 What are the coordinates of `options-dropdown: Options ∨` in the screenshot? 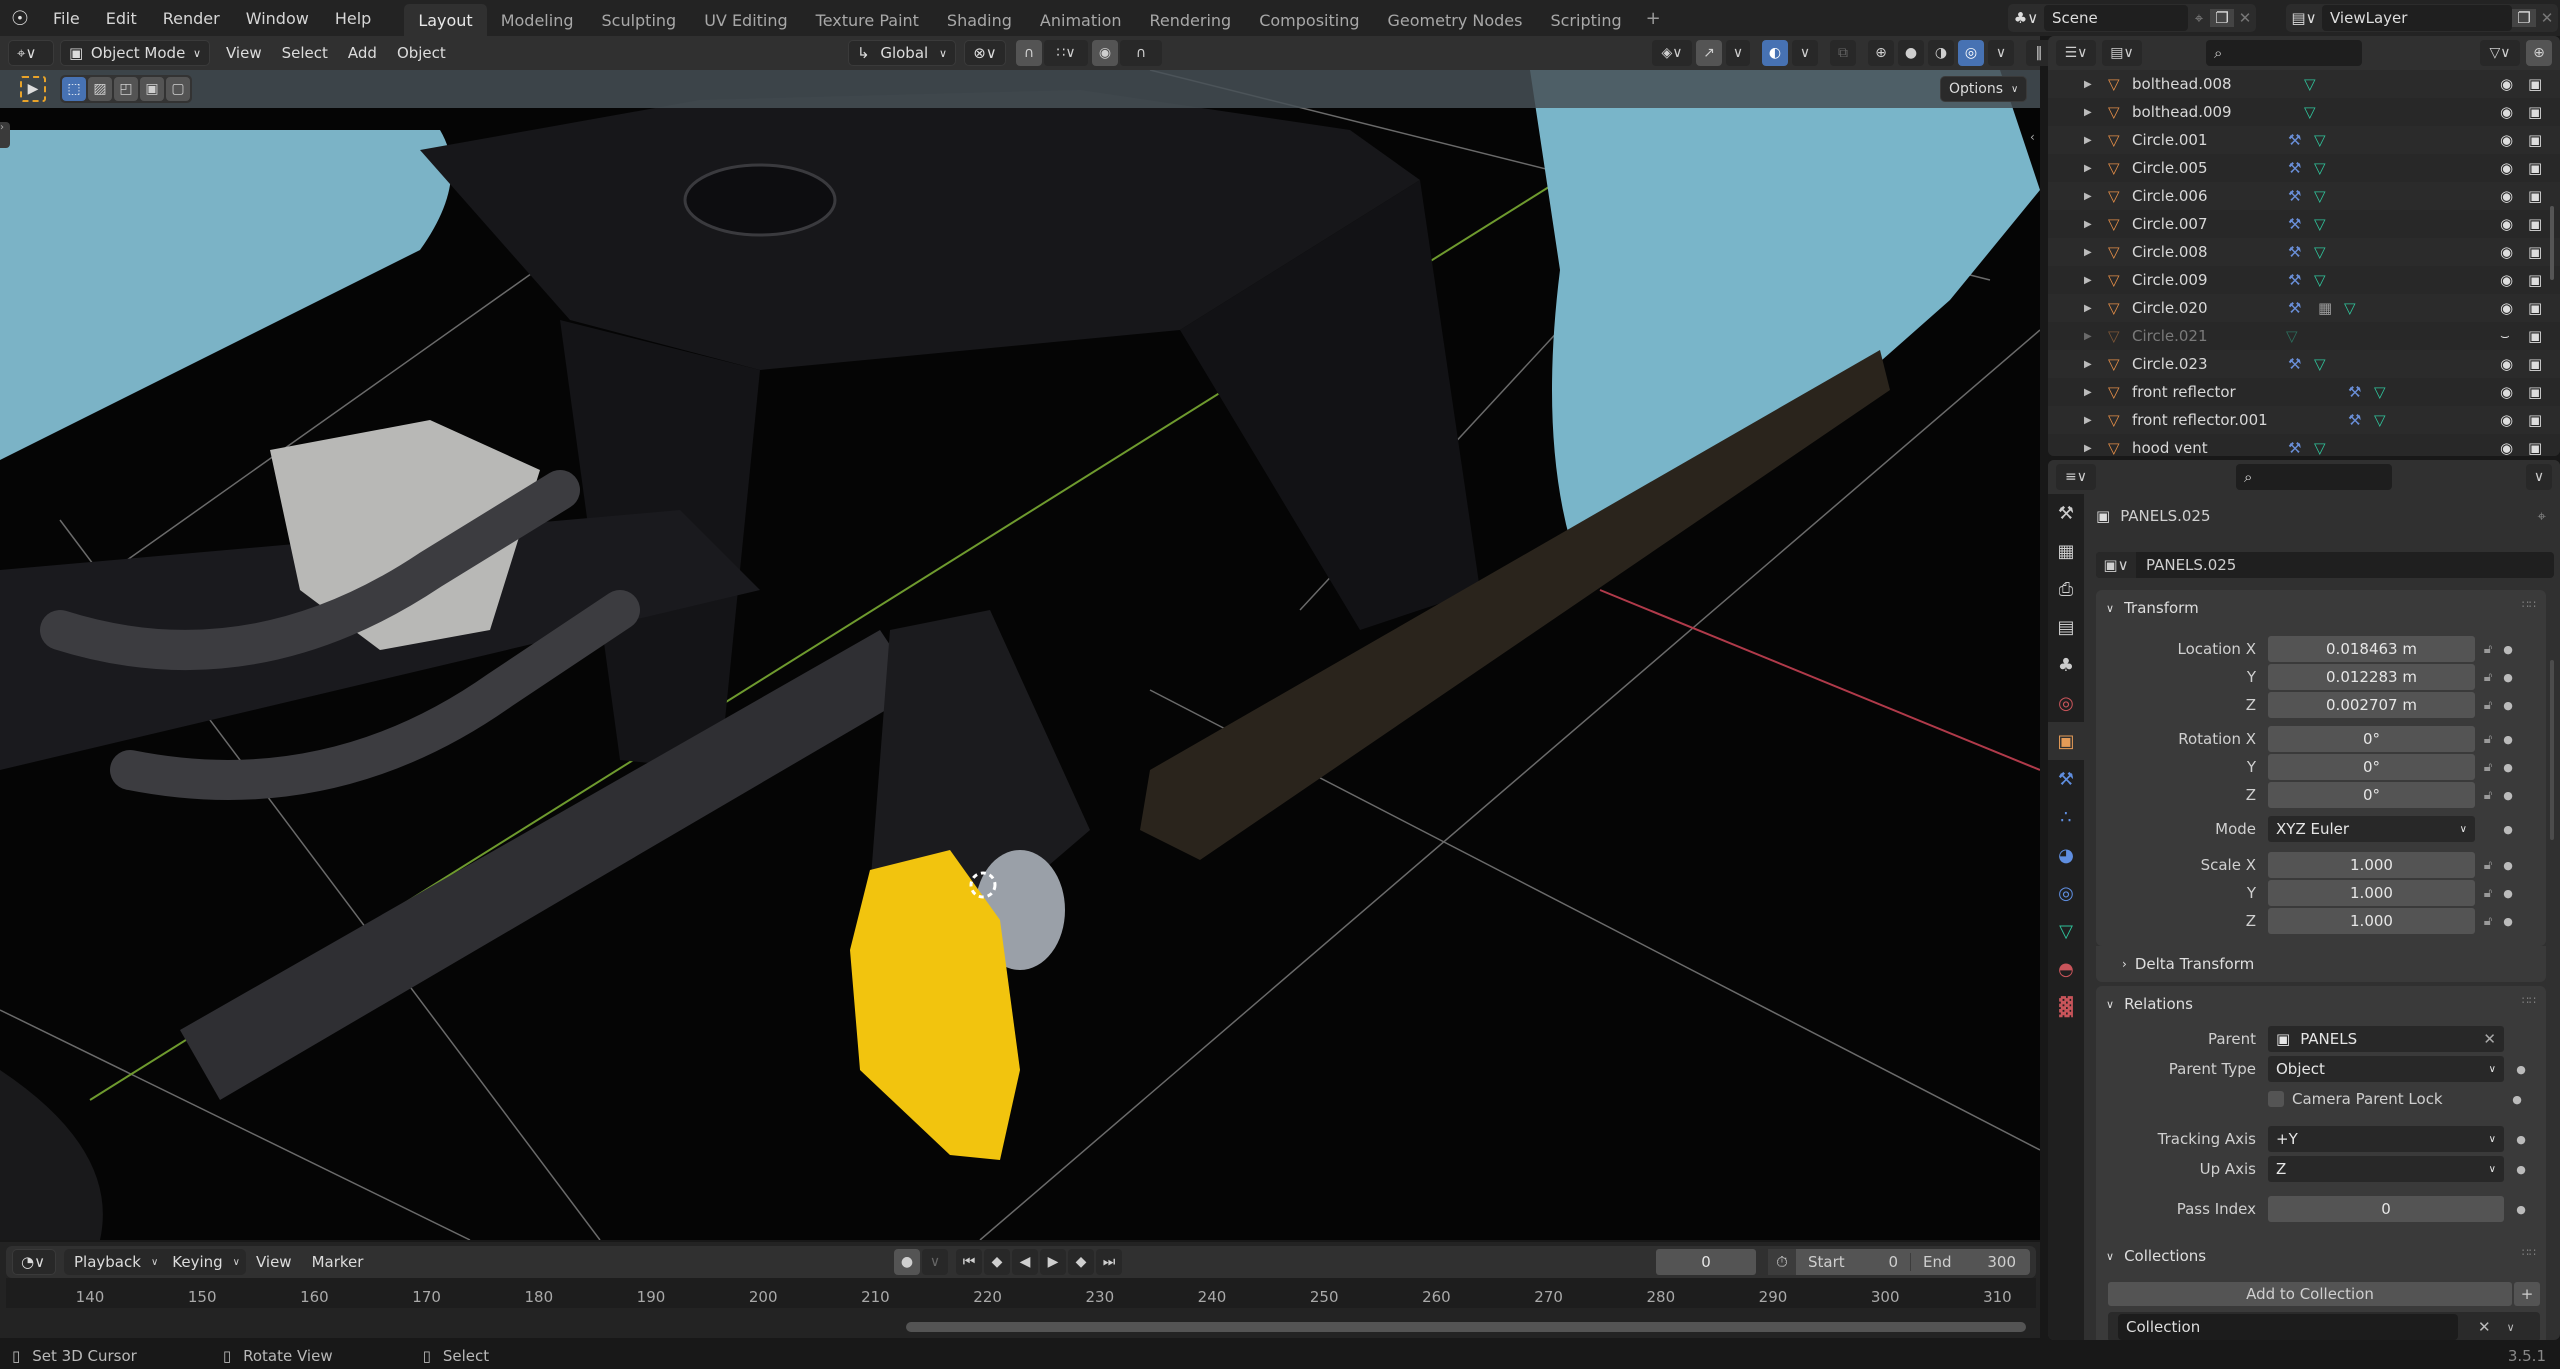 It's located at (1984, 89).